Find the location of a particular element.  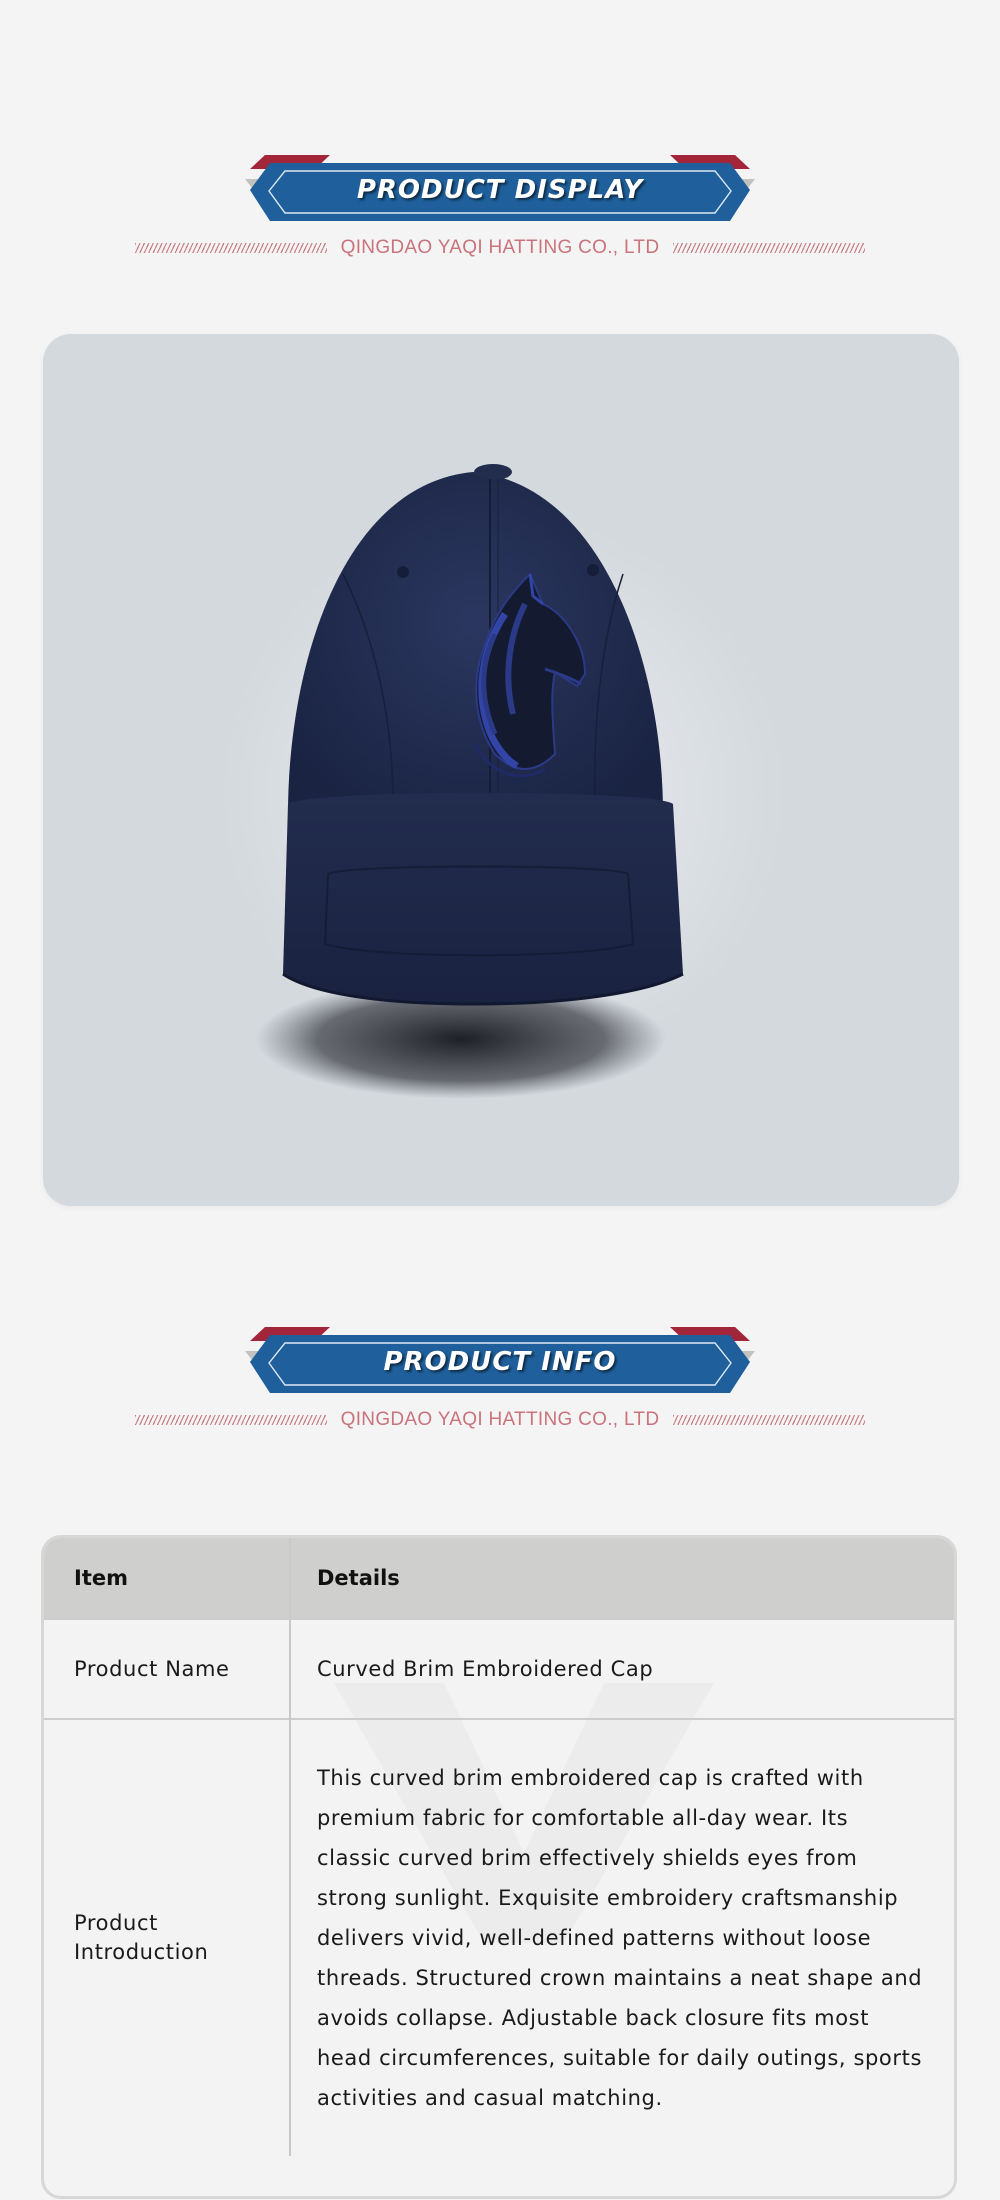

product-display-title: PRODUCT DISPLAY is located at coordinates (500, 190).